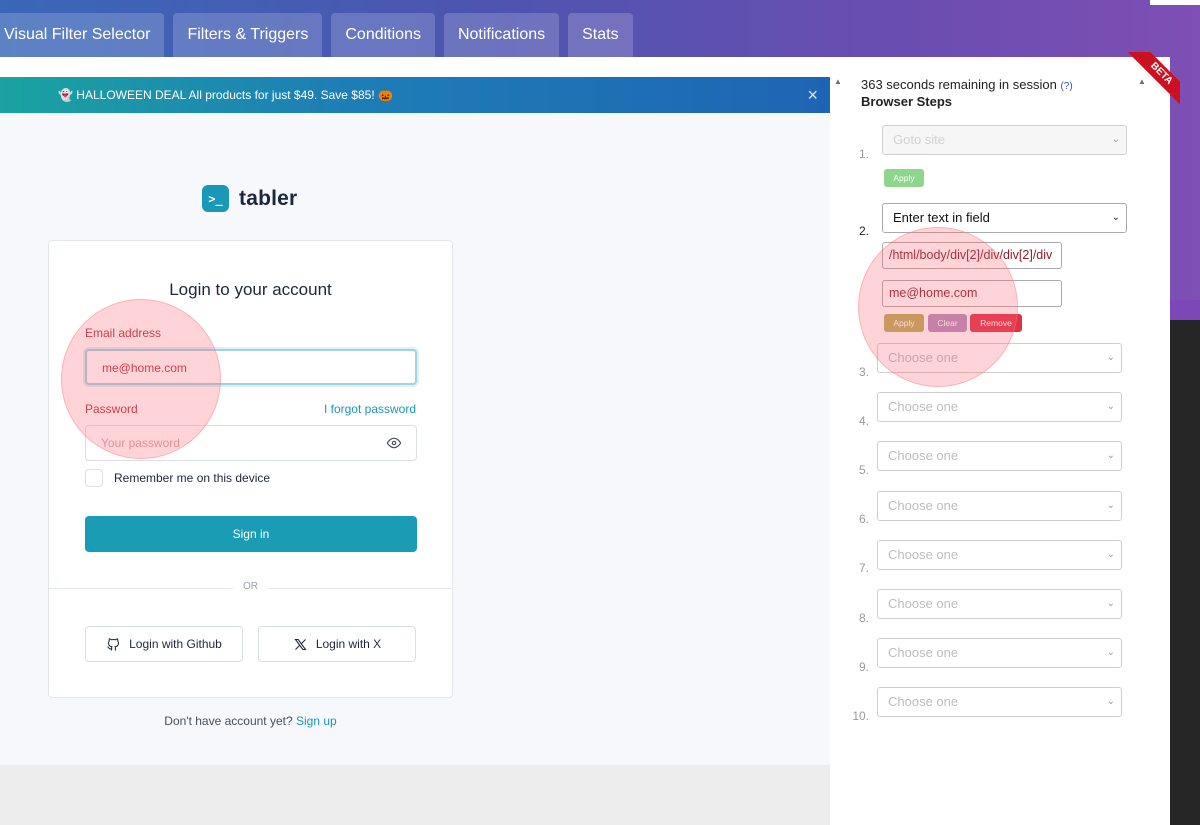 The image size is (1200, 825). What do you see at coordinates (94, 478) in the screenshot?
I see `remember-checkbox` at bounding box center [94, 478].